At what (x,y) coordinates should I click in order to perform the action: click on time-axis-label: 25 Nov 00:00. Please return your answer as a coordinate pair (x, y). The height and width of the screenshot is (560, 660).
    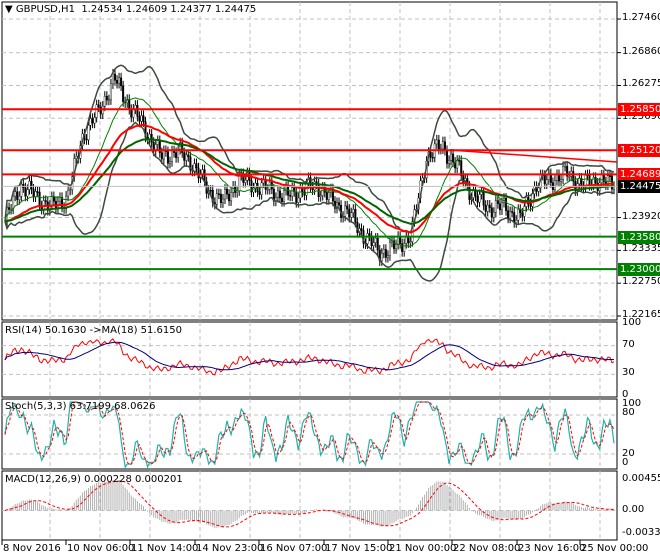
    Looking at the image, I should click on (615, 548).